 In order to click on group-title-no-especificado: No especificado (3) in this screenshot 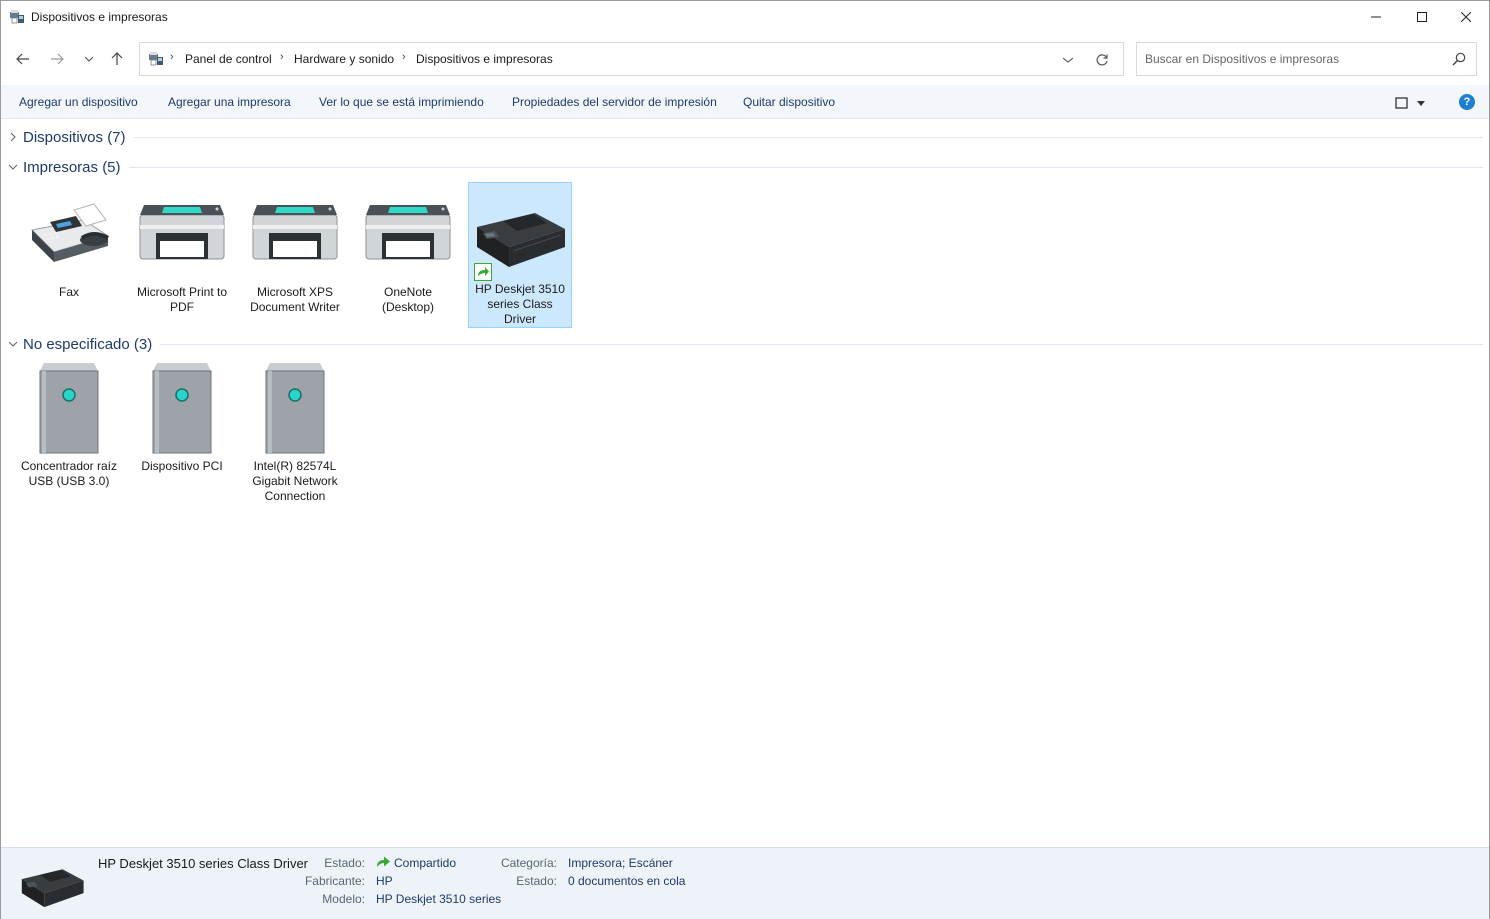, I will do `click(88, 344)`.